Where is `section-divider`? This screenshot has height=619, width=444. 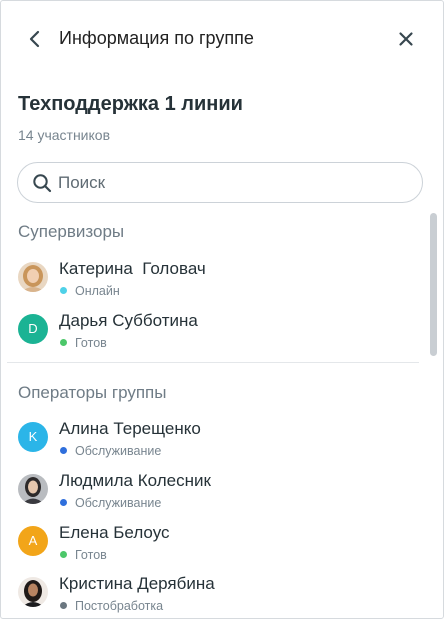
section-divider is located at coordinates (213, 362).